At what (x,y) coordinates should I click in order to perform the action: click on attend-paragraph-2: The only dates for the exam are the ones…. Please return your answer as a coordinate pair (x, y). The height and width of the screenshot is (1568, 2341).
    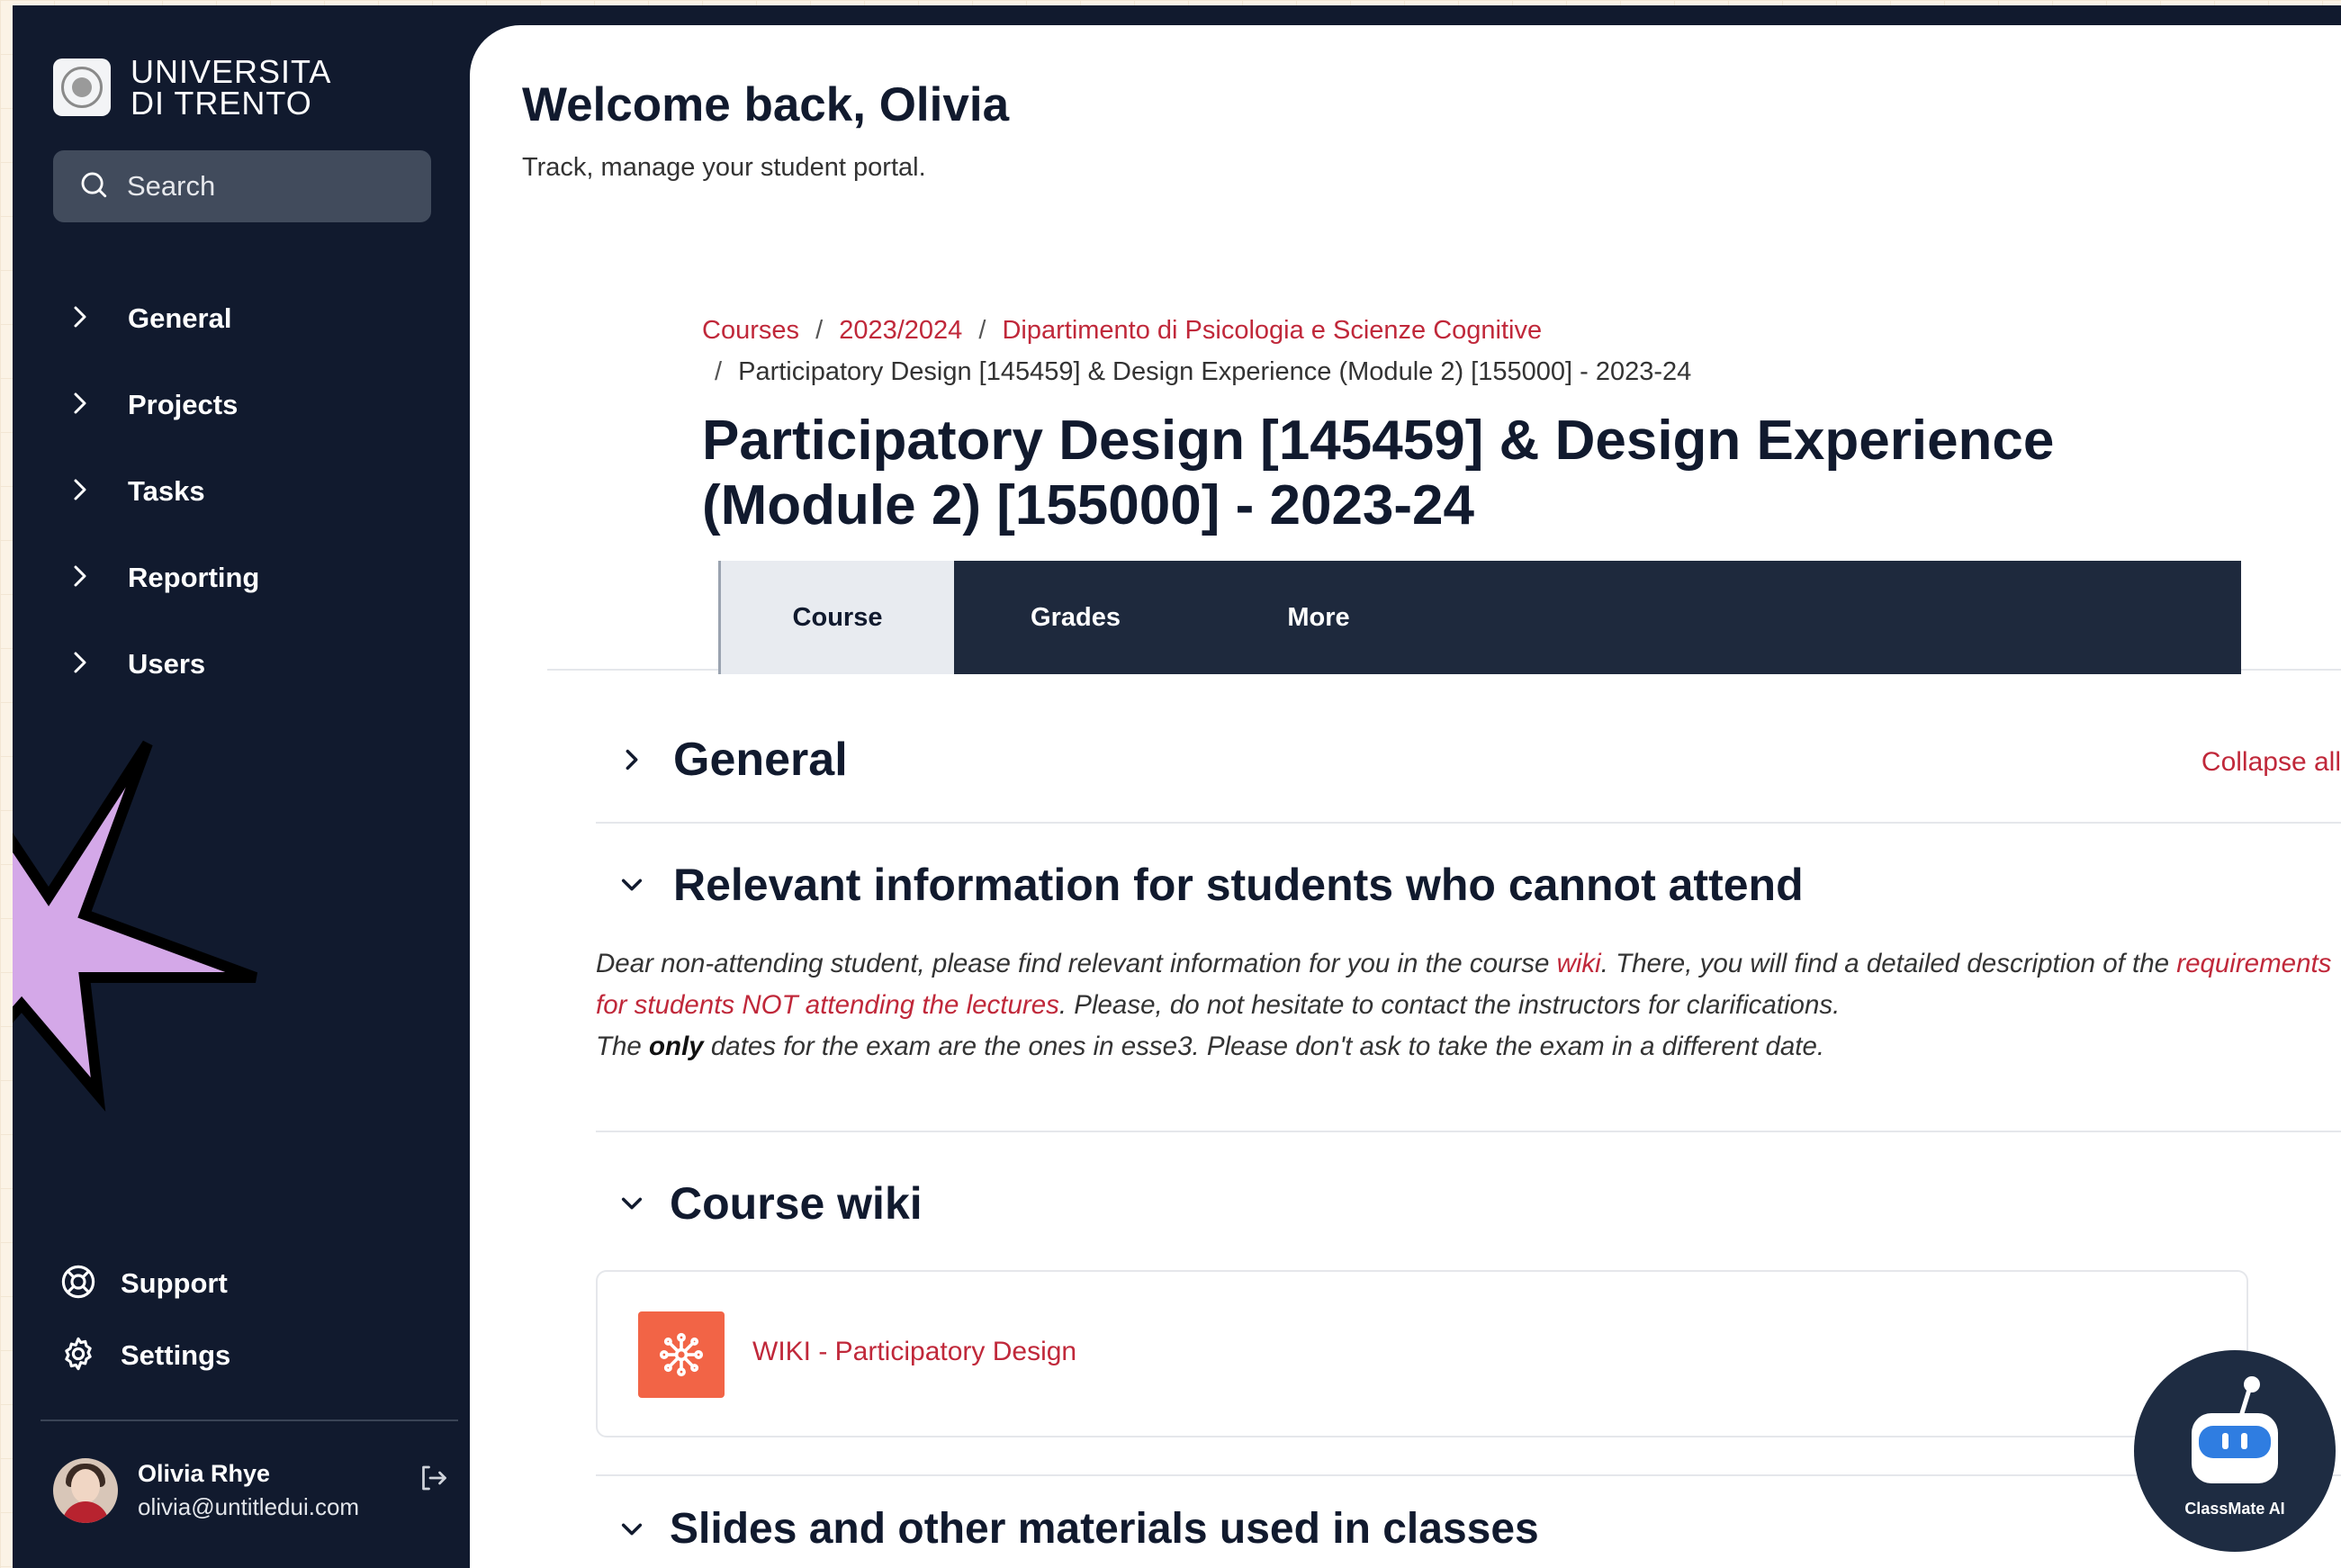
    Looking at the image, I should click on (1464, 1047).